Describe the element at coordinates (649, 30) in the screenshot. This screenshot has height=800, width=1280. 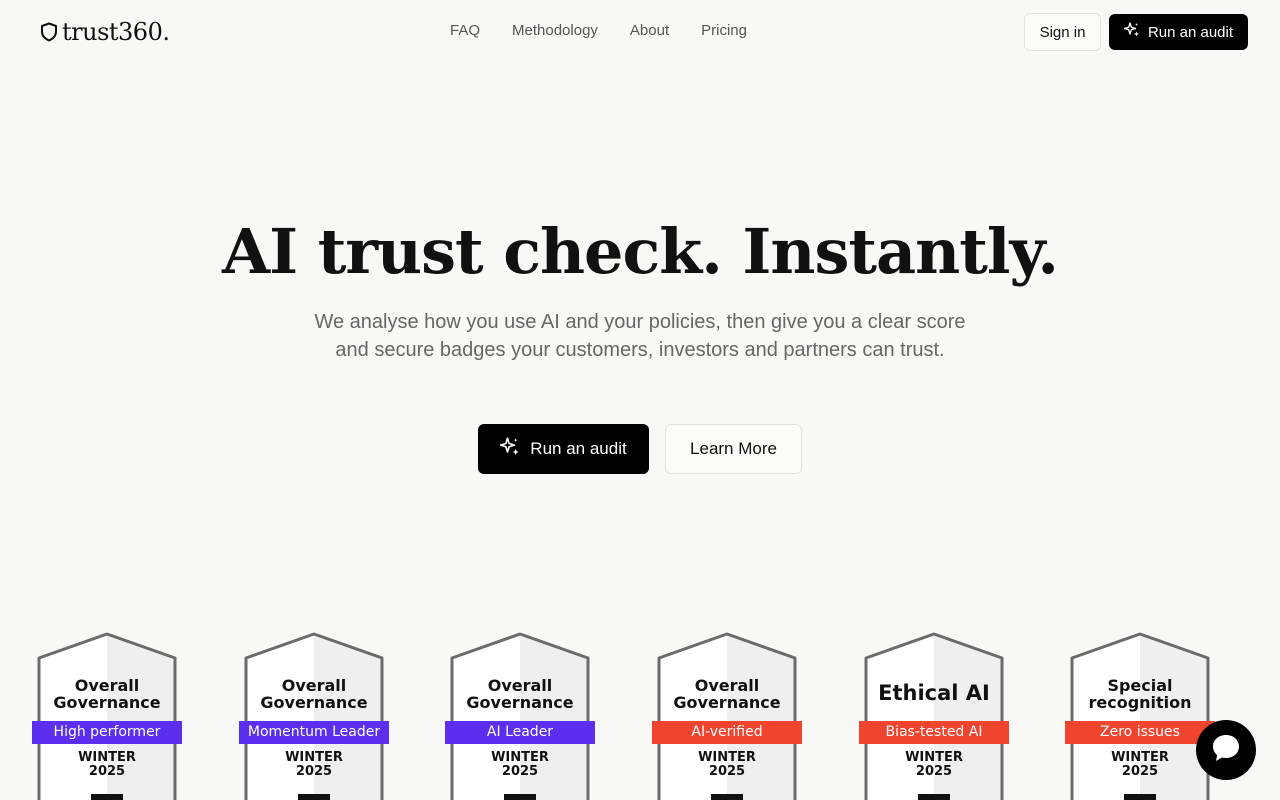
I see `nav-about: About` at that location.